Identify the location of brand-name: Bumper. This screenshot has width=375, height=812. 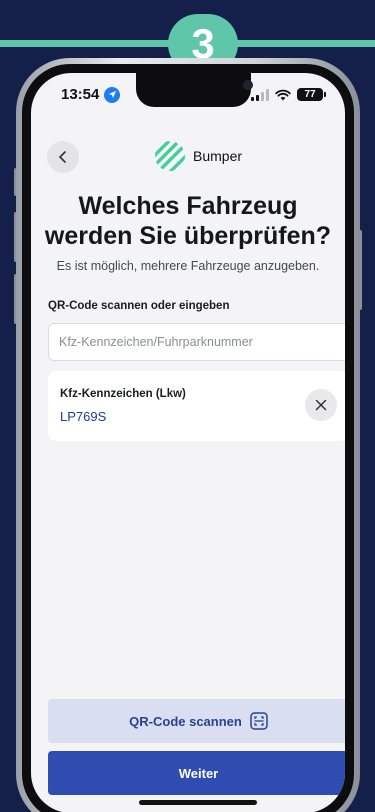
(218, 156).